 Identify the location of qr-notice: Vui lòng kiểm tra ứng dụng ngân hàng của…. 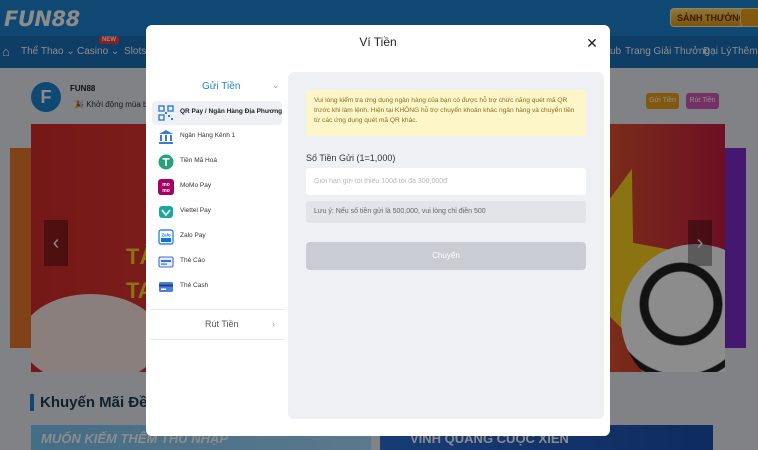
(446, 113).